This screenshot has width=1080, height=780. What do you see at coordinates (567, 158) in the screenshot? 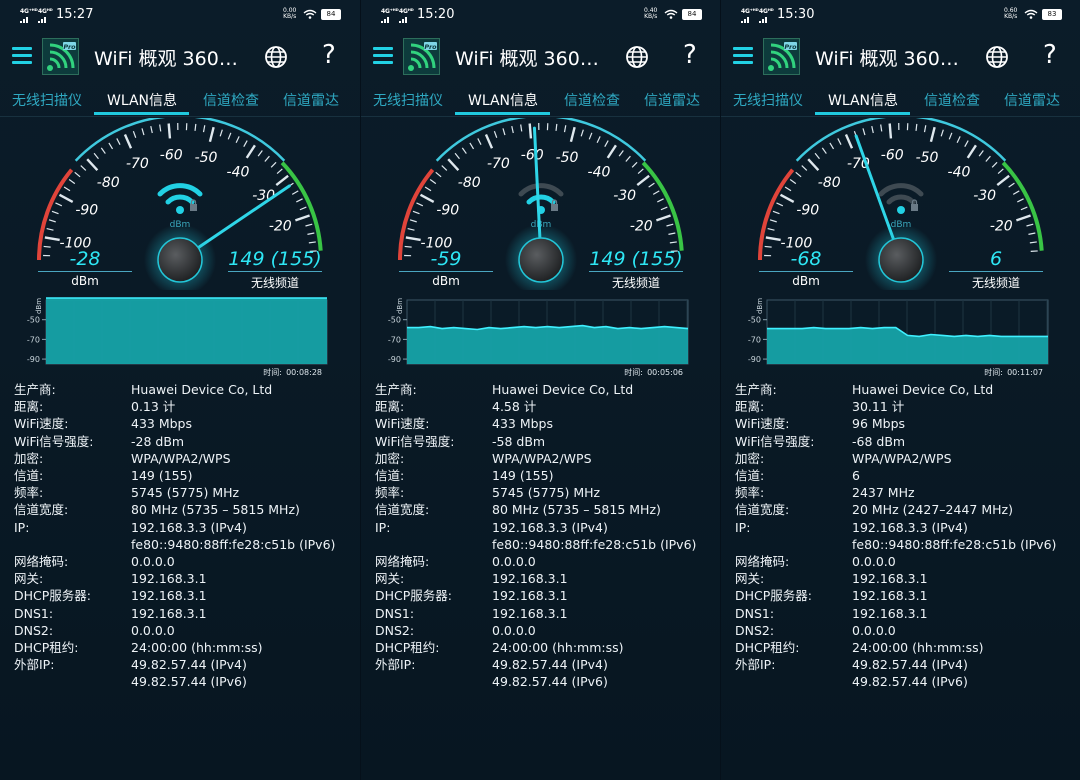
I see `gauge-tick-label: -50` at bounding box center [567, 158].